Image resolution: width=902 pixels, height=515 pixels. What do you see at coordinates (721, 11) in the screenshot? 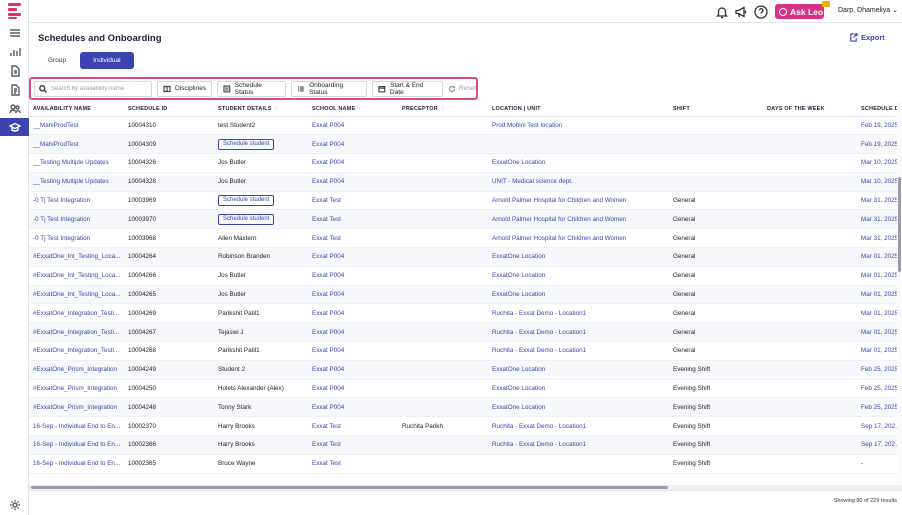
I see `bell-icon` at bounding box center [721, 11].